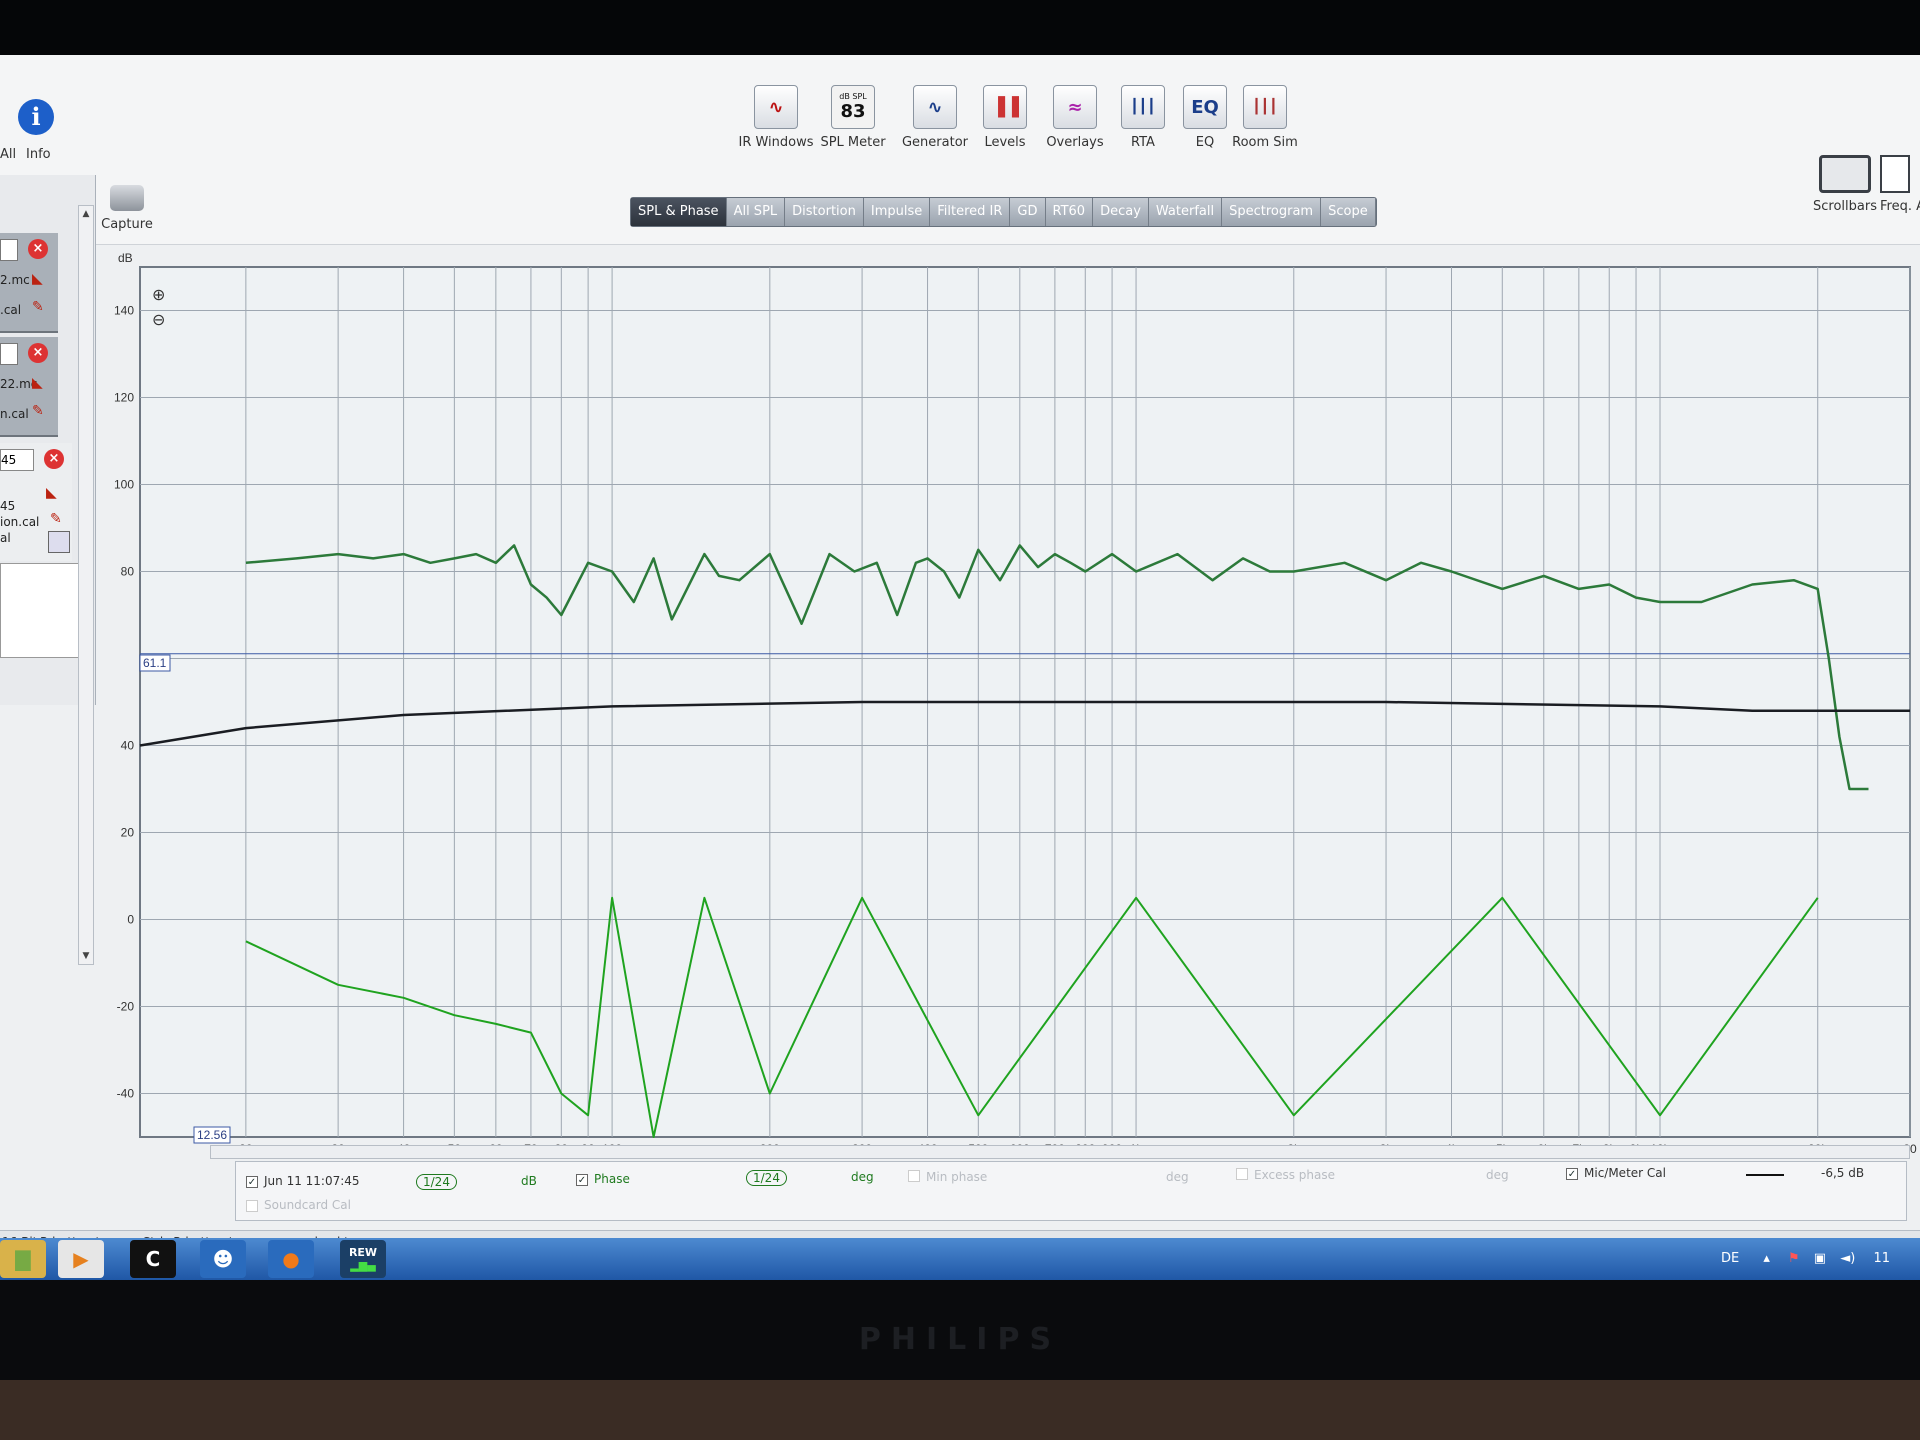 The image size is (1920, 1440). What do you see at coordinates (862, 1177) in the screenshot?
I see `phase-unit-label: deg` at bounding box center [862, 1177].